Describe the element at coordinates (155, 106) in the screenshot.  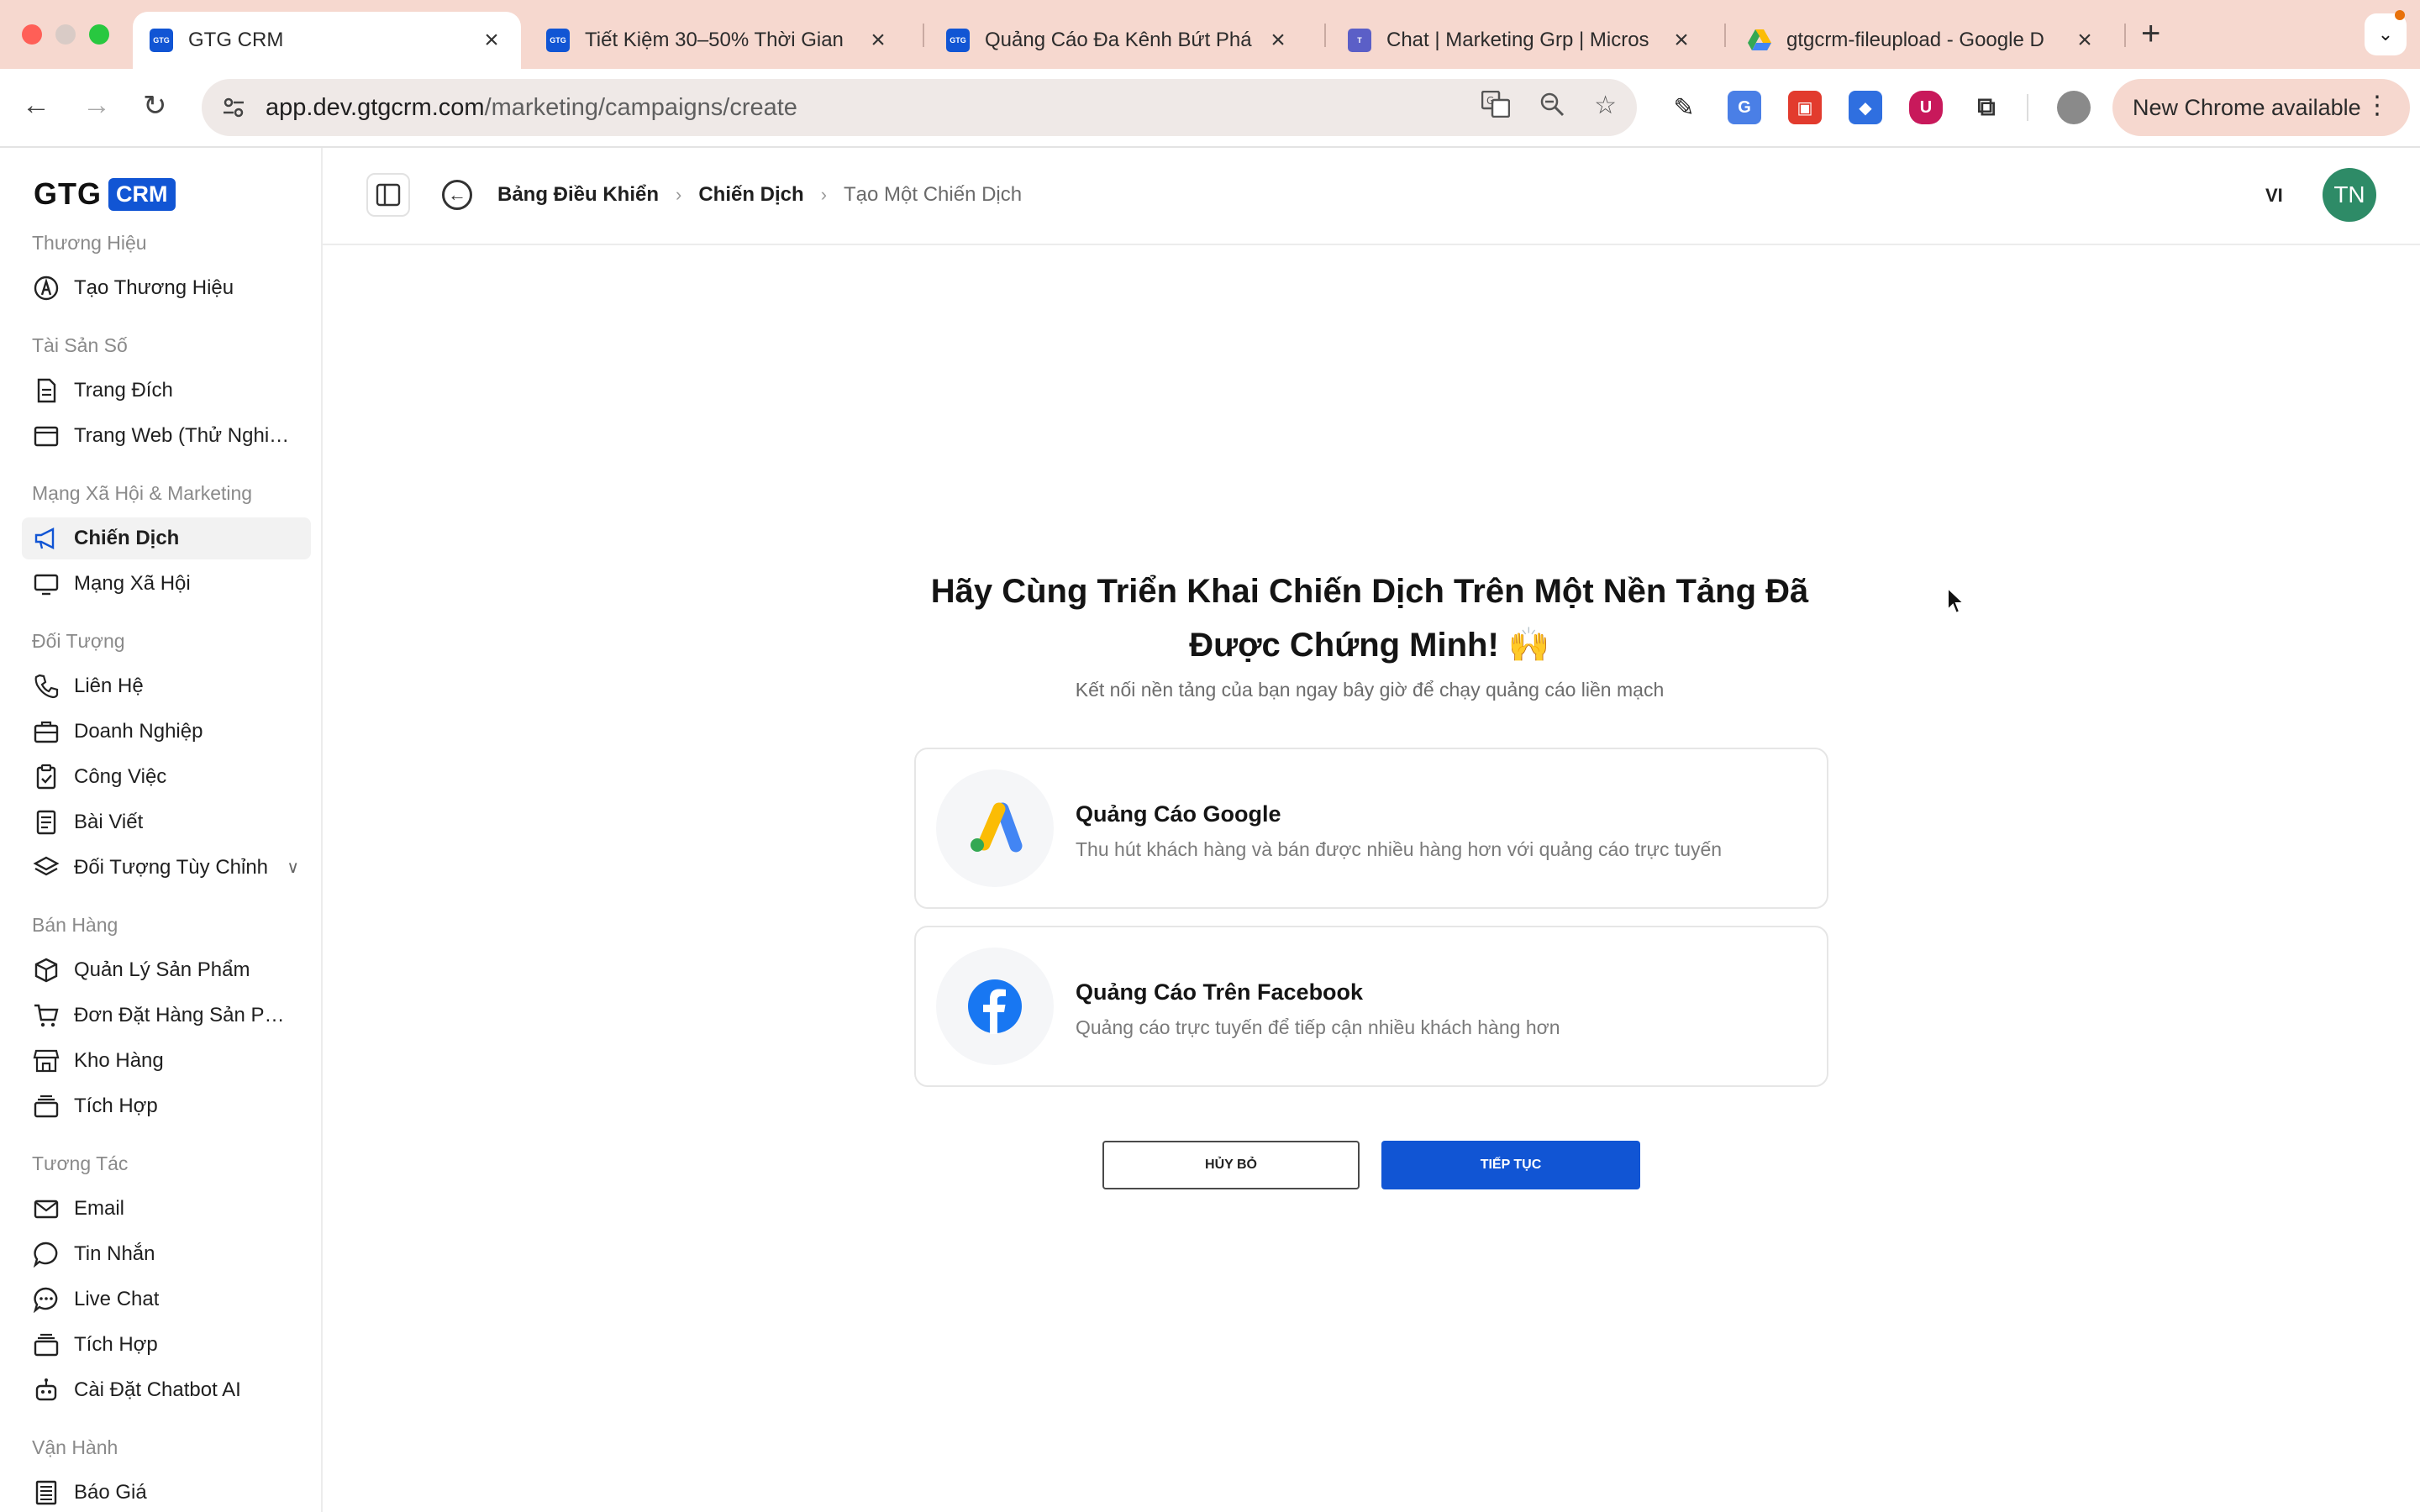
I see `reload-icon: ↻` at that location.